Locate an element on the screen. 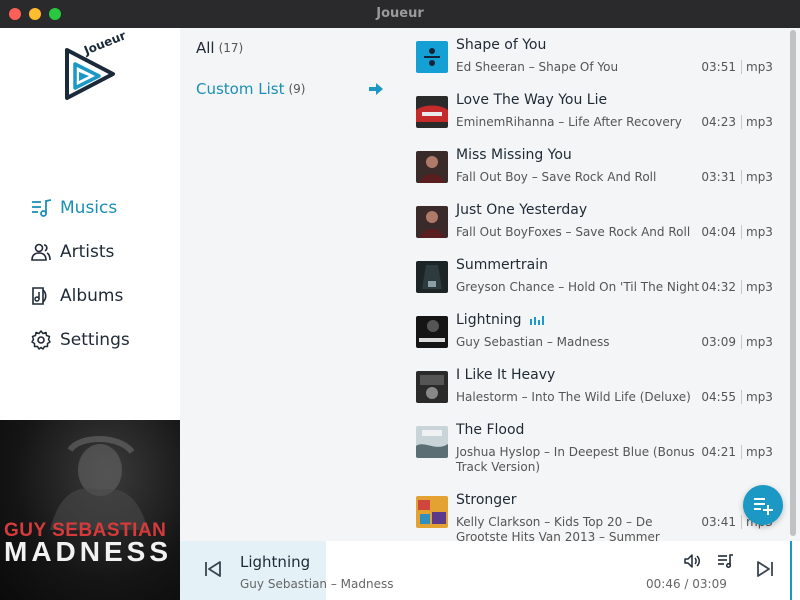 The image size is (800, 600). nav-item-artists: Artists is located at coordinates (80, 252).